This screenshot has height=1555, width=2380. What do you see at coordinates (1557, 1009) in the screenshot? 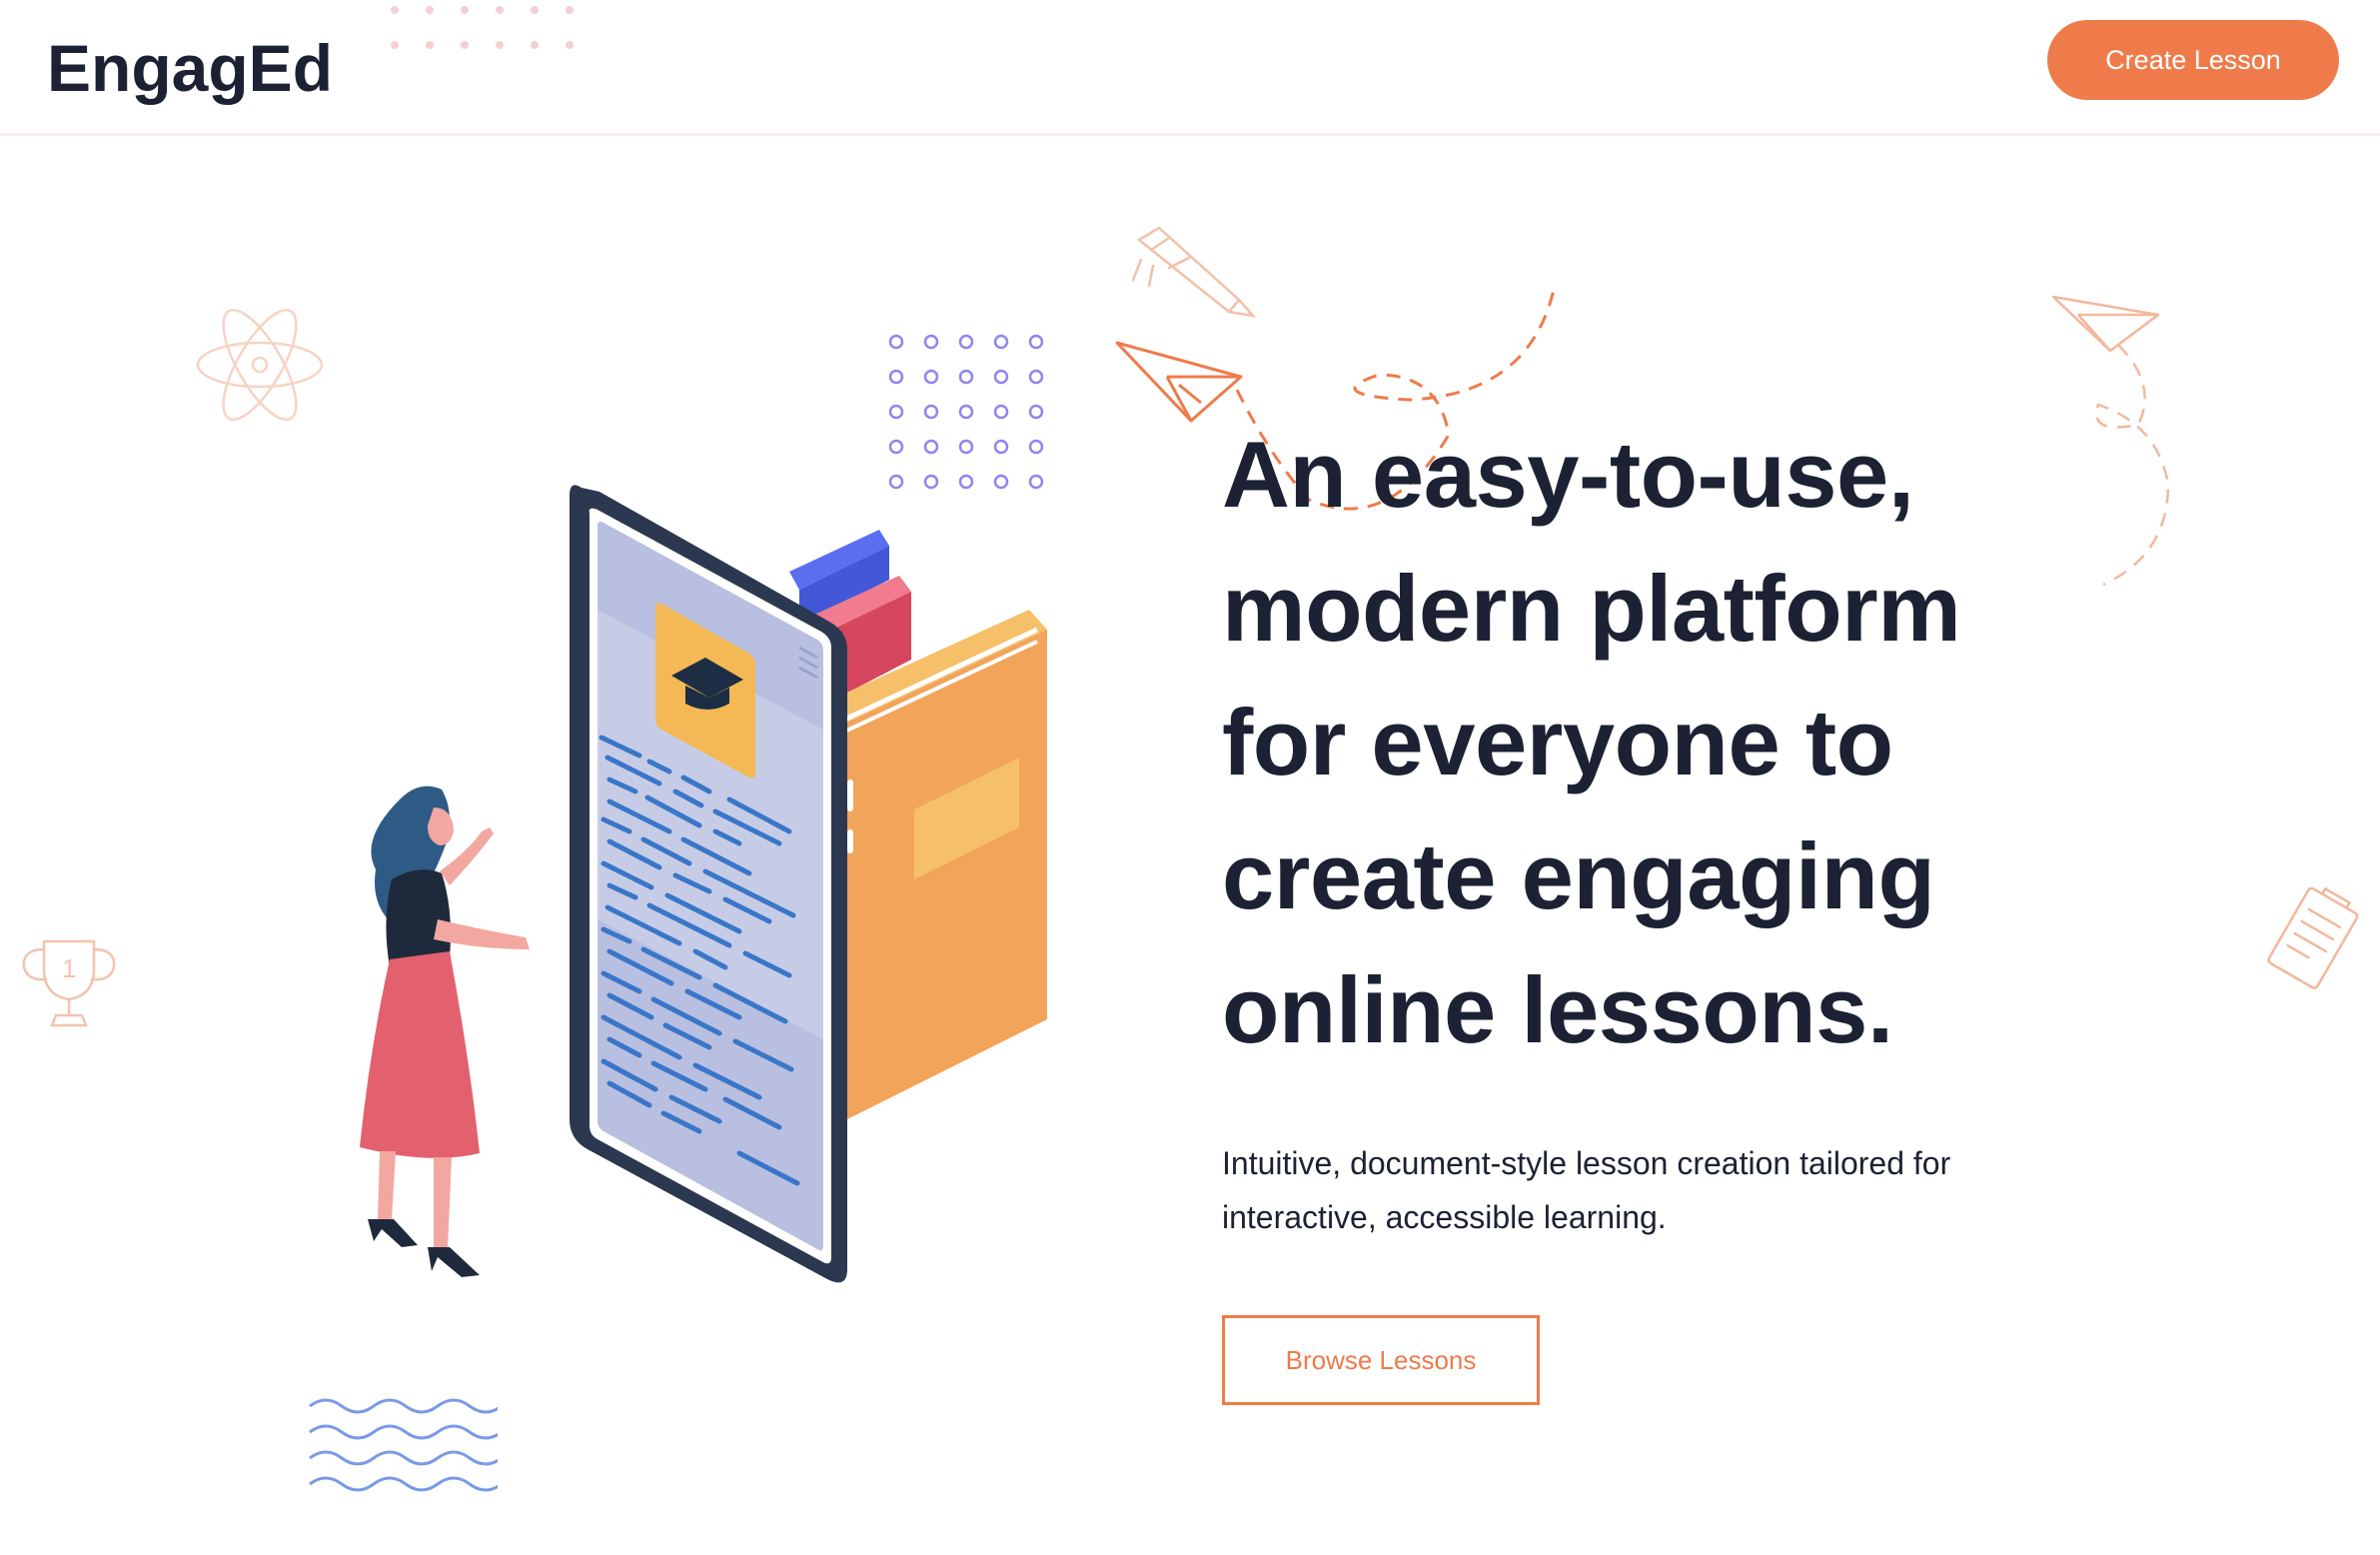
I see `hero-title-line: online lessons.` at bounding box center [1557, 1009].